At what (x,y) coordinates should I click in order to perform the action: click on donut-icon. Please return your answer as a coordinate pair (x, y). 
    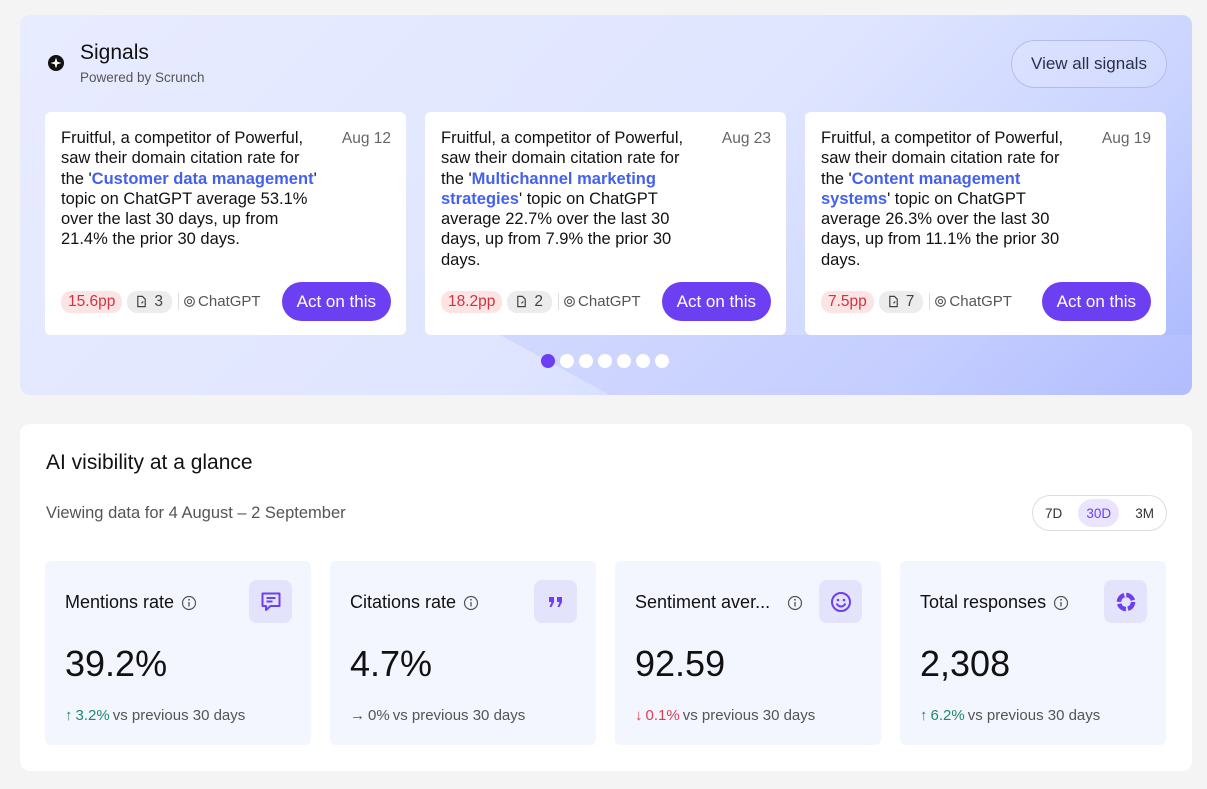
    Looking at the image, I should click on (1125, 601).